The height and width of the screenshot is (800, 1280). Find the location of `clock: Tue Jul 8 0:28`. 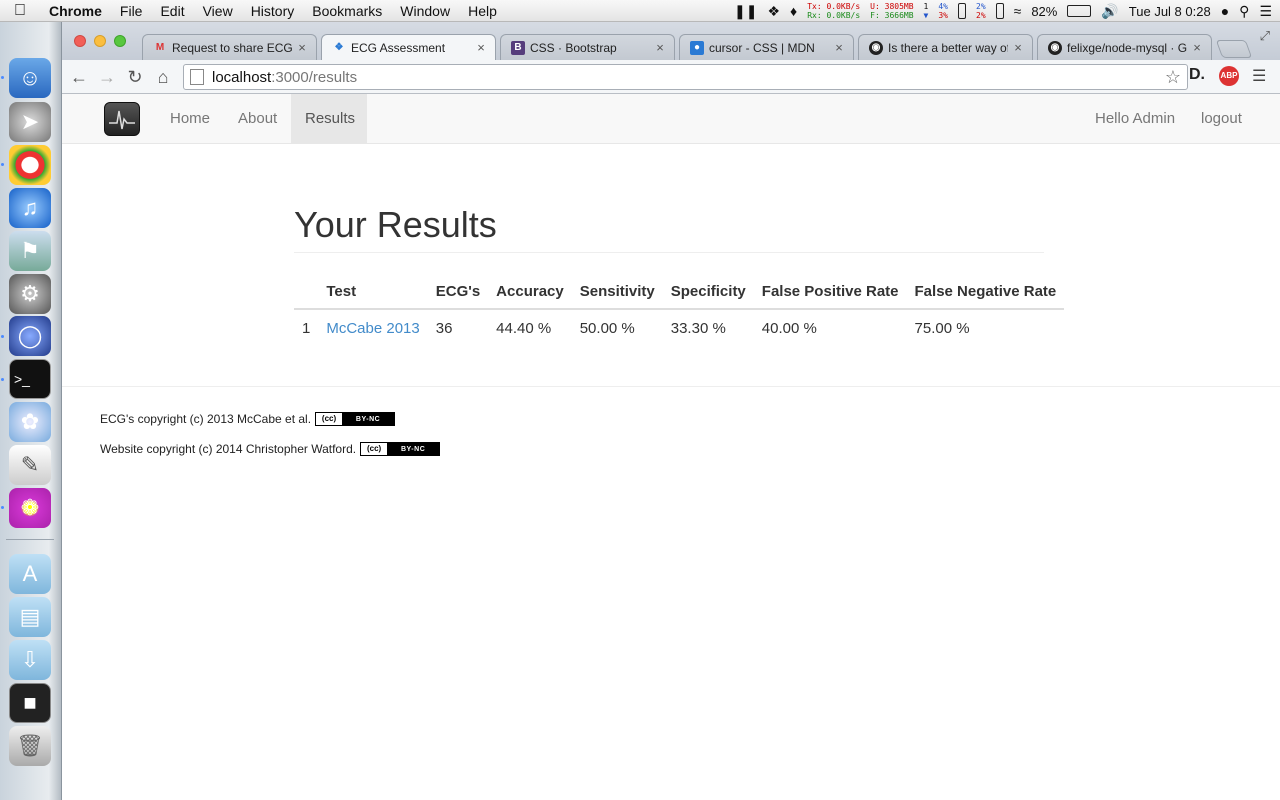

clock: Tue Jul 8 0:28 is located at coordinates (1170, 11).